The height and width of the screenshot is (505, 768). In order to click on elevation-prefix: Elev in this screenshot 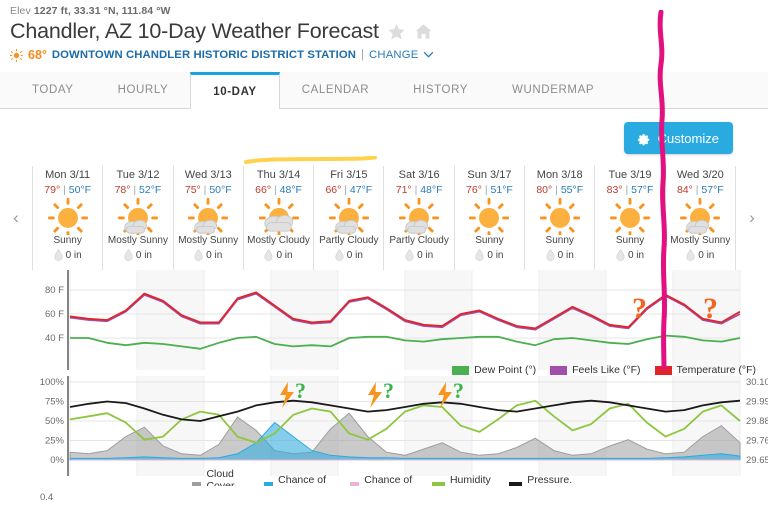, I will do `click(20, 11)`.